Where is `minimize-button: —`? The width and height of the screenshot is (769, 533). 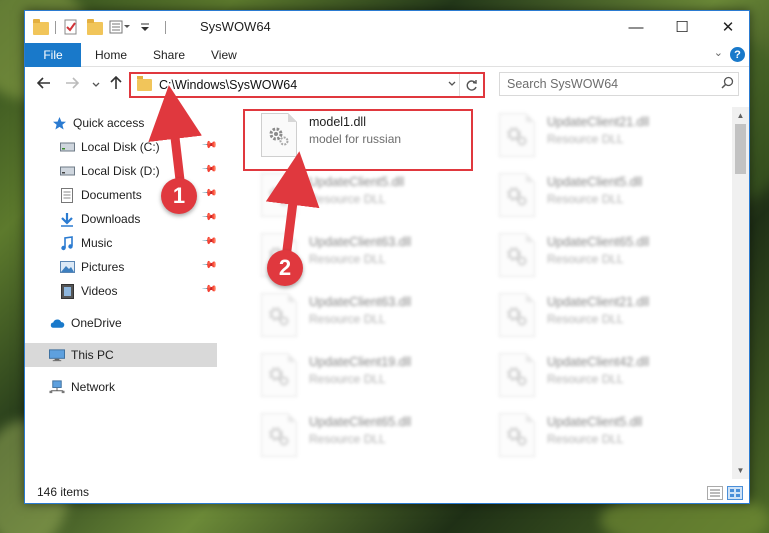
minimize-button: — is located at coordinates (636, 27).